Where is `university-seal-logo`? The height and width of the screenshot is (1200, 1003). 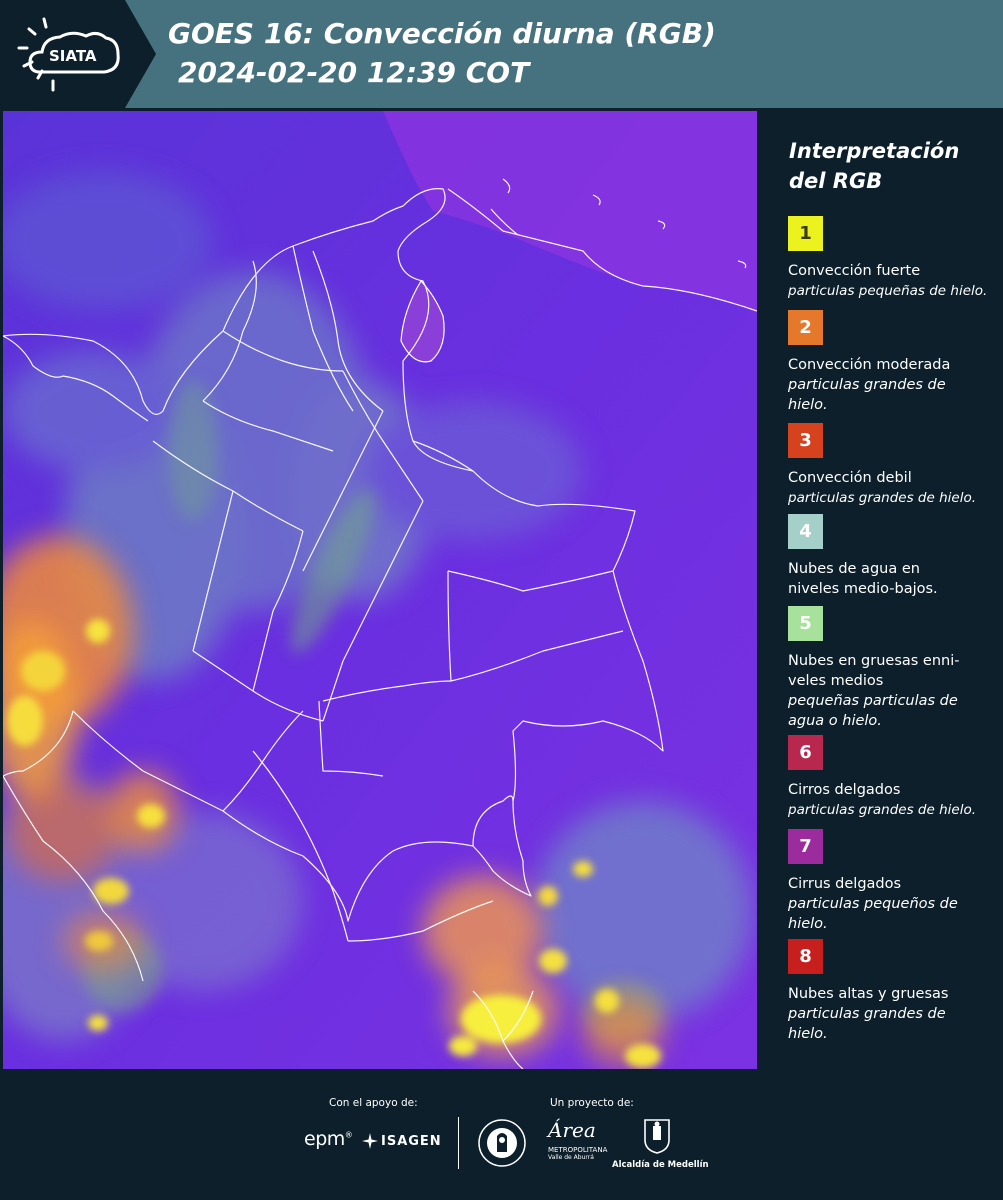
university-seal-logo is located at coordinates (502, 1145).